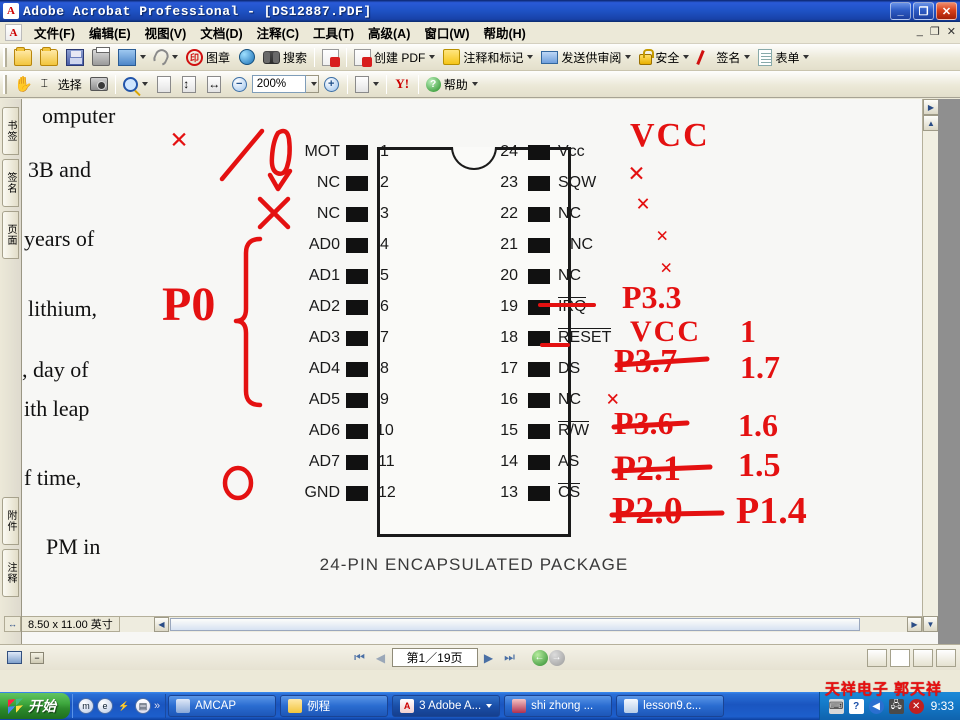 The image size is (960, 720). I want to click on browser-icon: e, so click(105, 706).